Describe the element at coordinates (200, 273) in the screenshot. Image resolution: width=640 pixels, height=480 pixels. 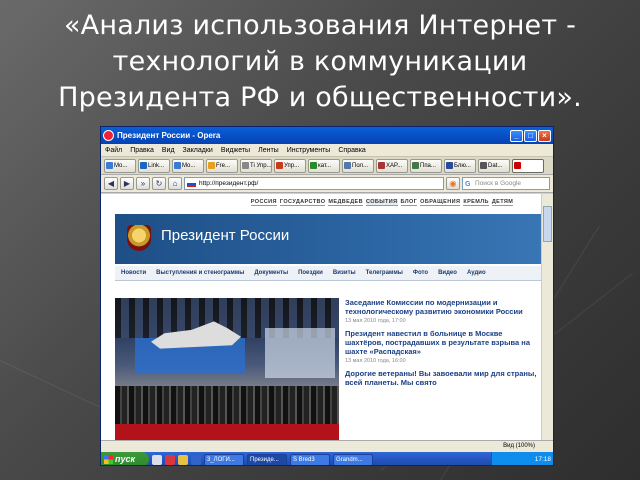
I see `section-link: Выступления и стенограммы` at that location.